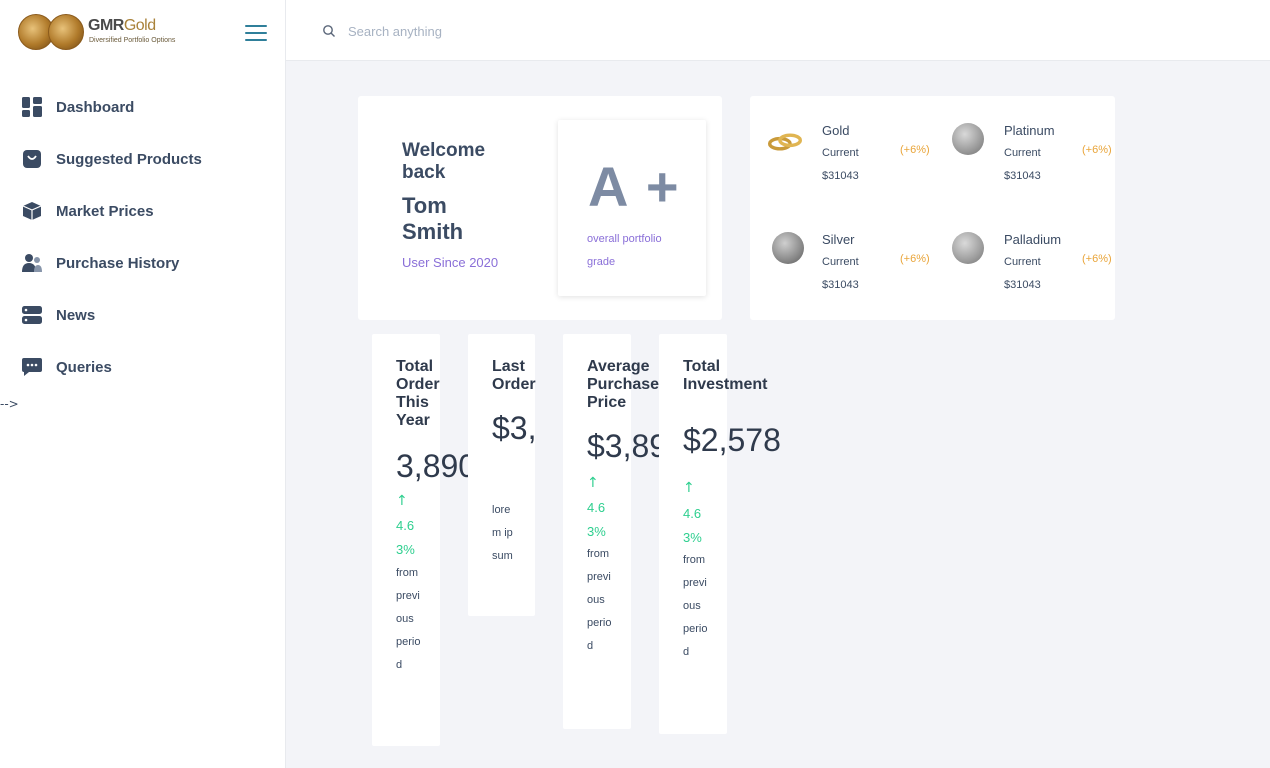 This screenshot has height=768, width=1270. Describe the element at coordinates (836, 130) in the screenshot. I see `metal-name: Gold` at that location.